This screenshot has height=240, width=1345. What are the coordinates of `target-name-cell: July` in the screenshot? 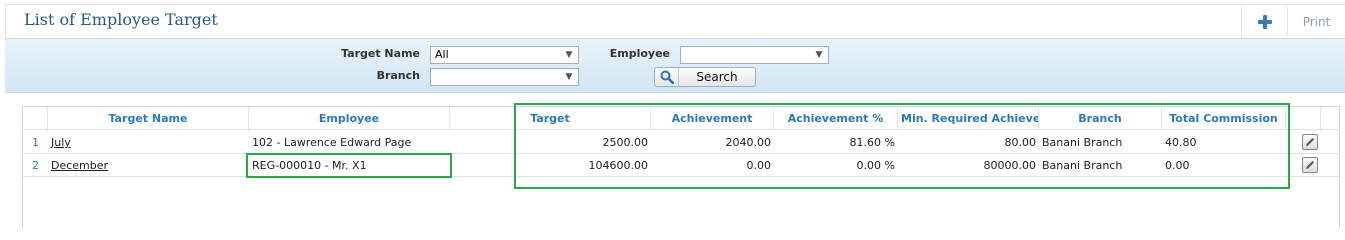 It's located at (148, 142).